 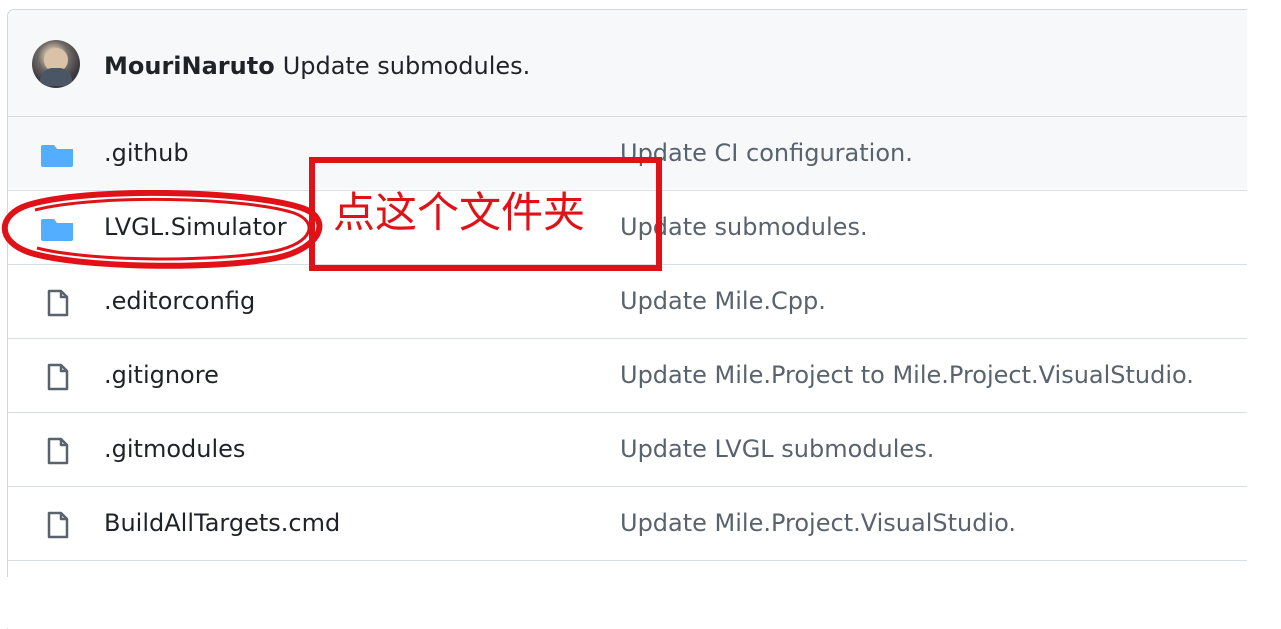 I want to click on file-name-link: .gitignore, so click(x=161, y=375).